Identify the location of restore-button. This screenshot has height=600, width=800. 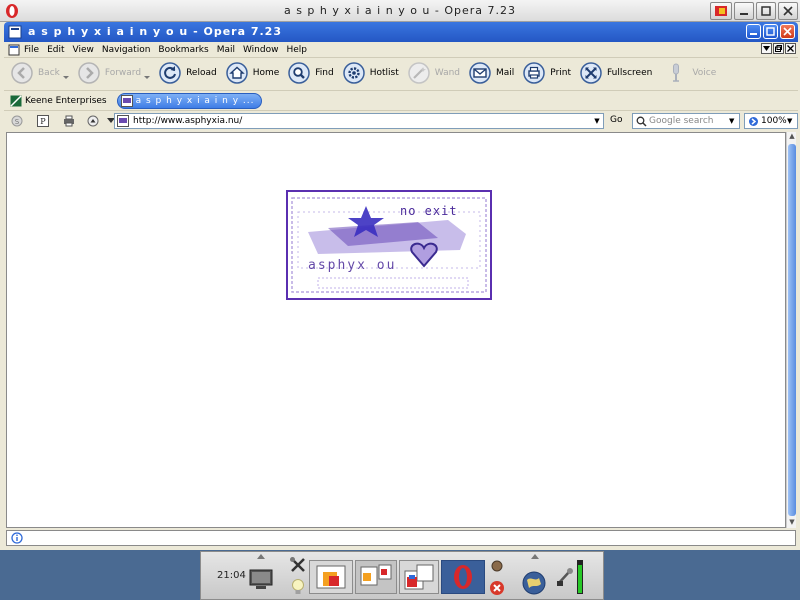
(778, 48).